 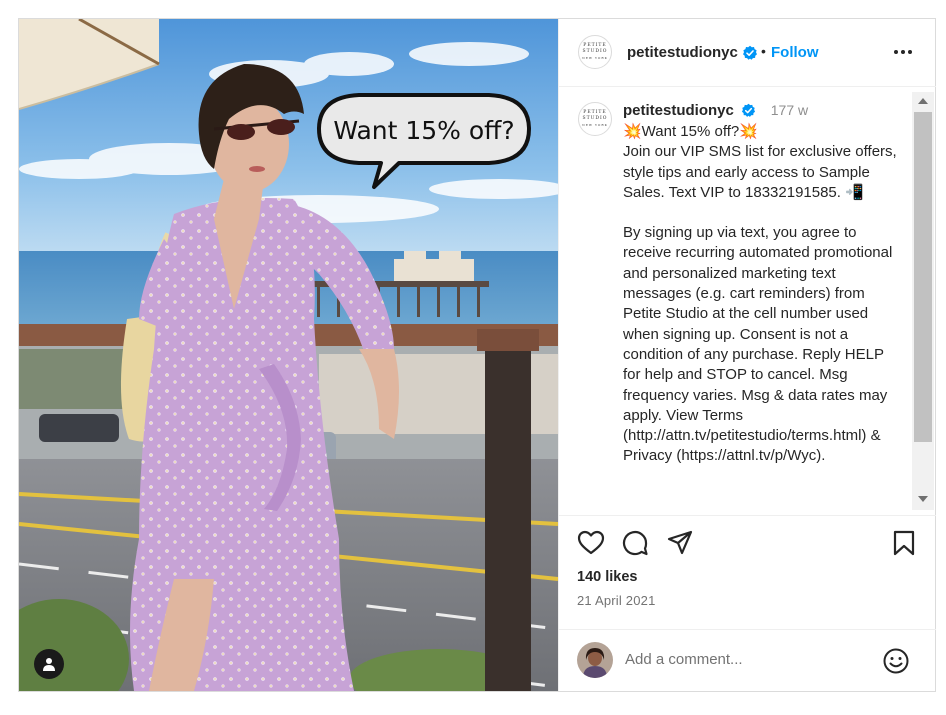 What do you see at coordinates (591, 543) in the screenshot?
I see `heart-icon` at bounding box center [591, 543].